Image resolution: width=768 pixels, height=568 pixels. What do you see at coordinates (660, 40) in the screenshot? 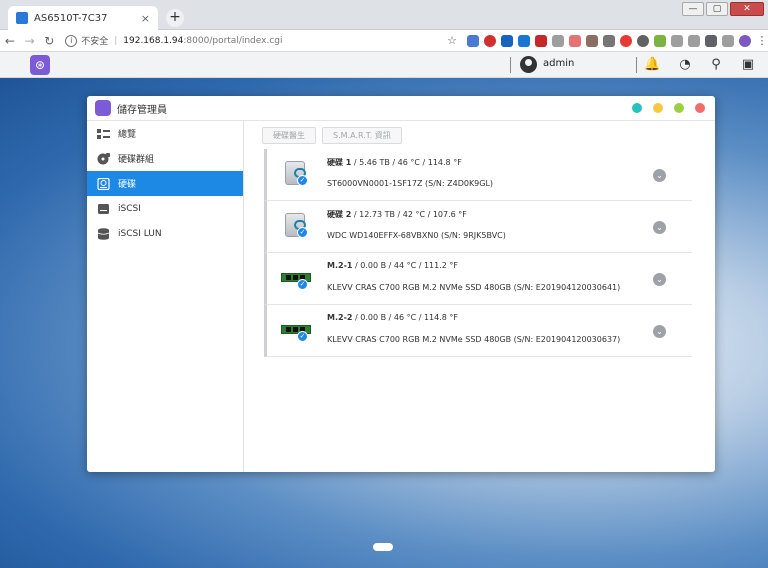
I see `green-ext-icon` at bounding box center [660, 40].